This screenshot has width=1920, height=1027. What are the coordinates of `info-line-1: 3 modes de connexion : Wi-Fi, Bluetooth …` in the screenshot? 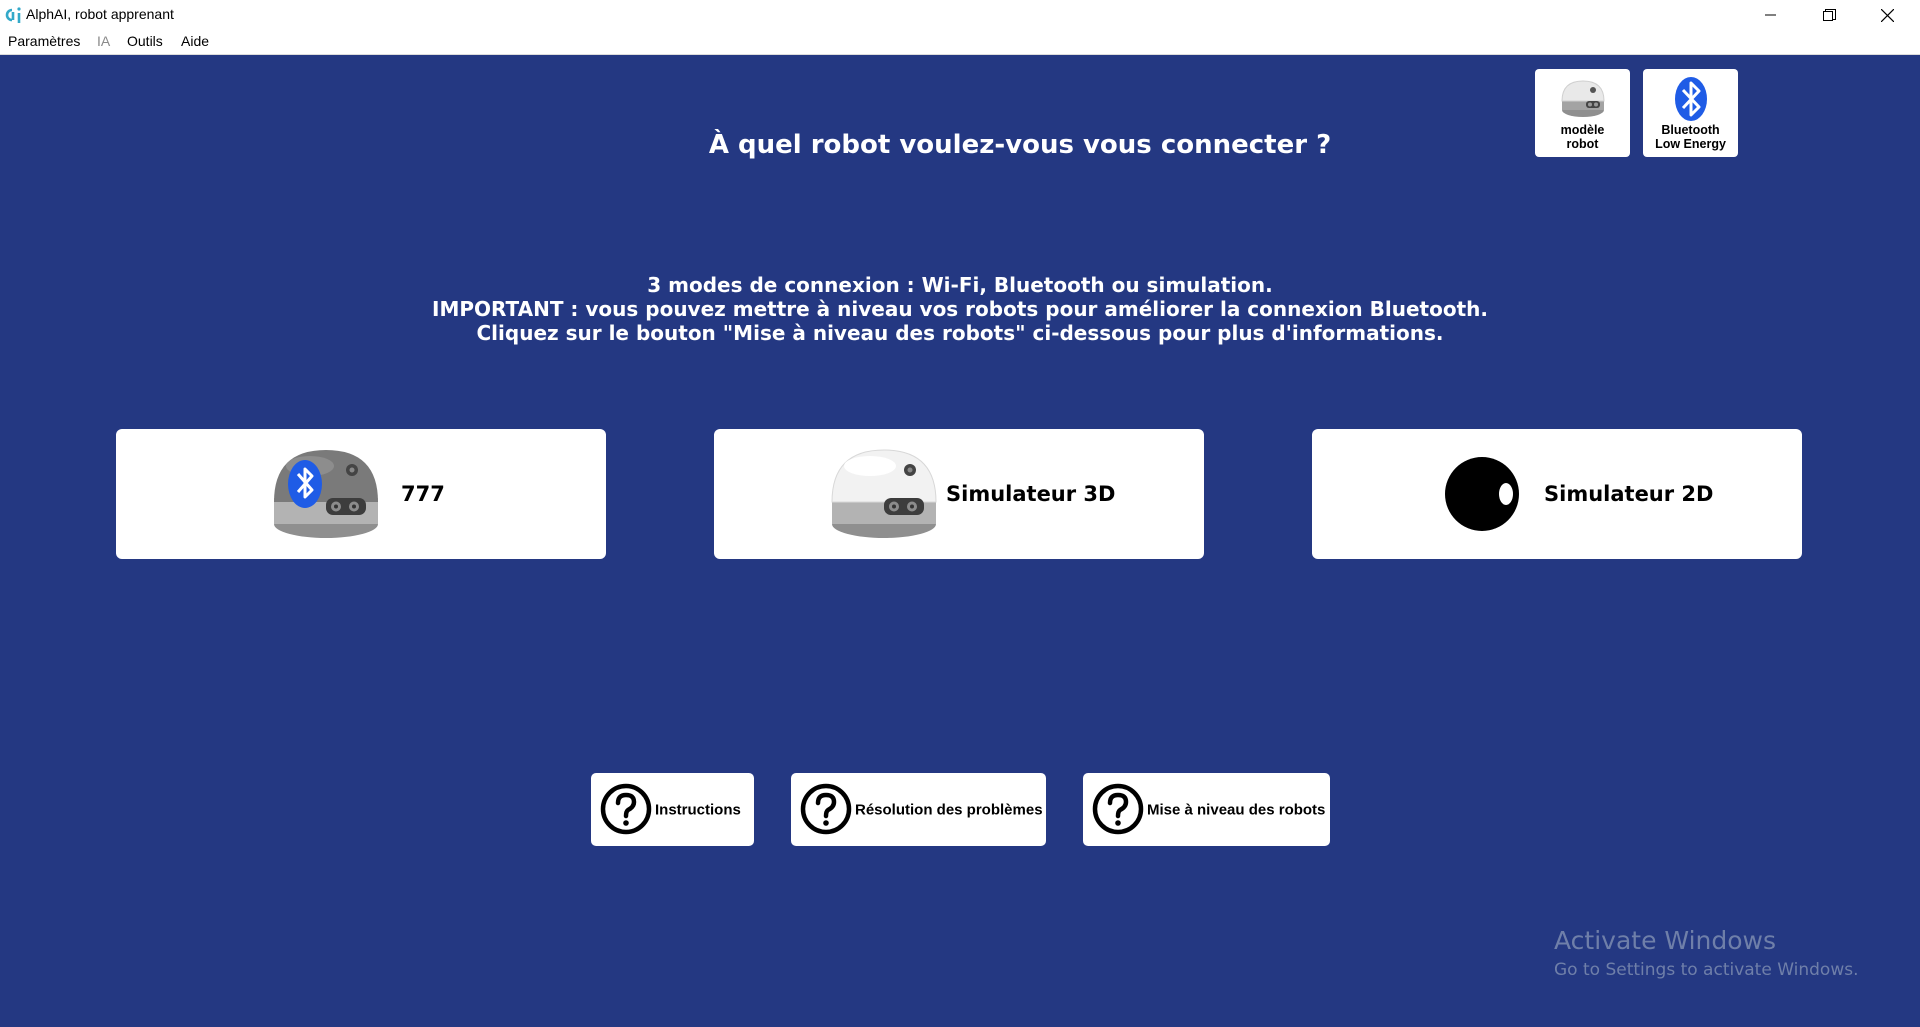 It's located at (960, 285).